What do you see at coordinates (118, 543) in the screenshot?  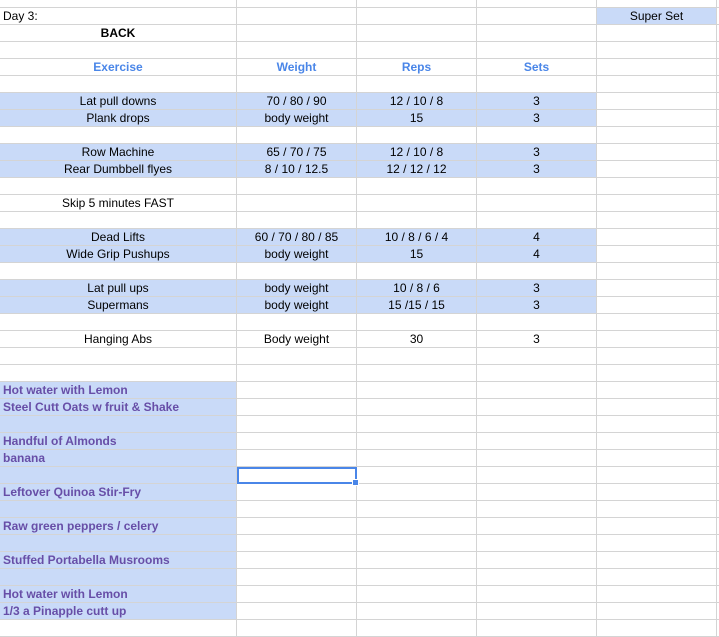 I see `meal-item-cell` at bounding box center [118, 543].